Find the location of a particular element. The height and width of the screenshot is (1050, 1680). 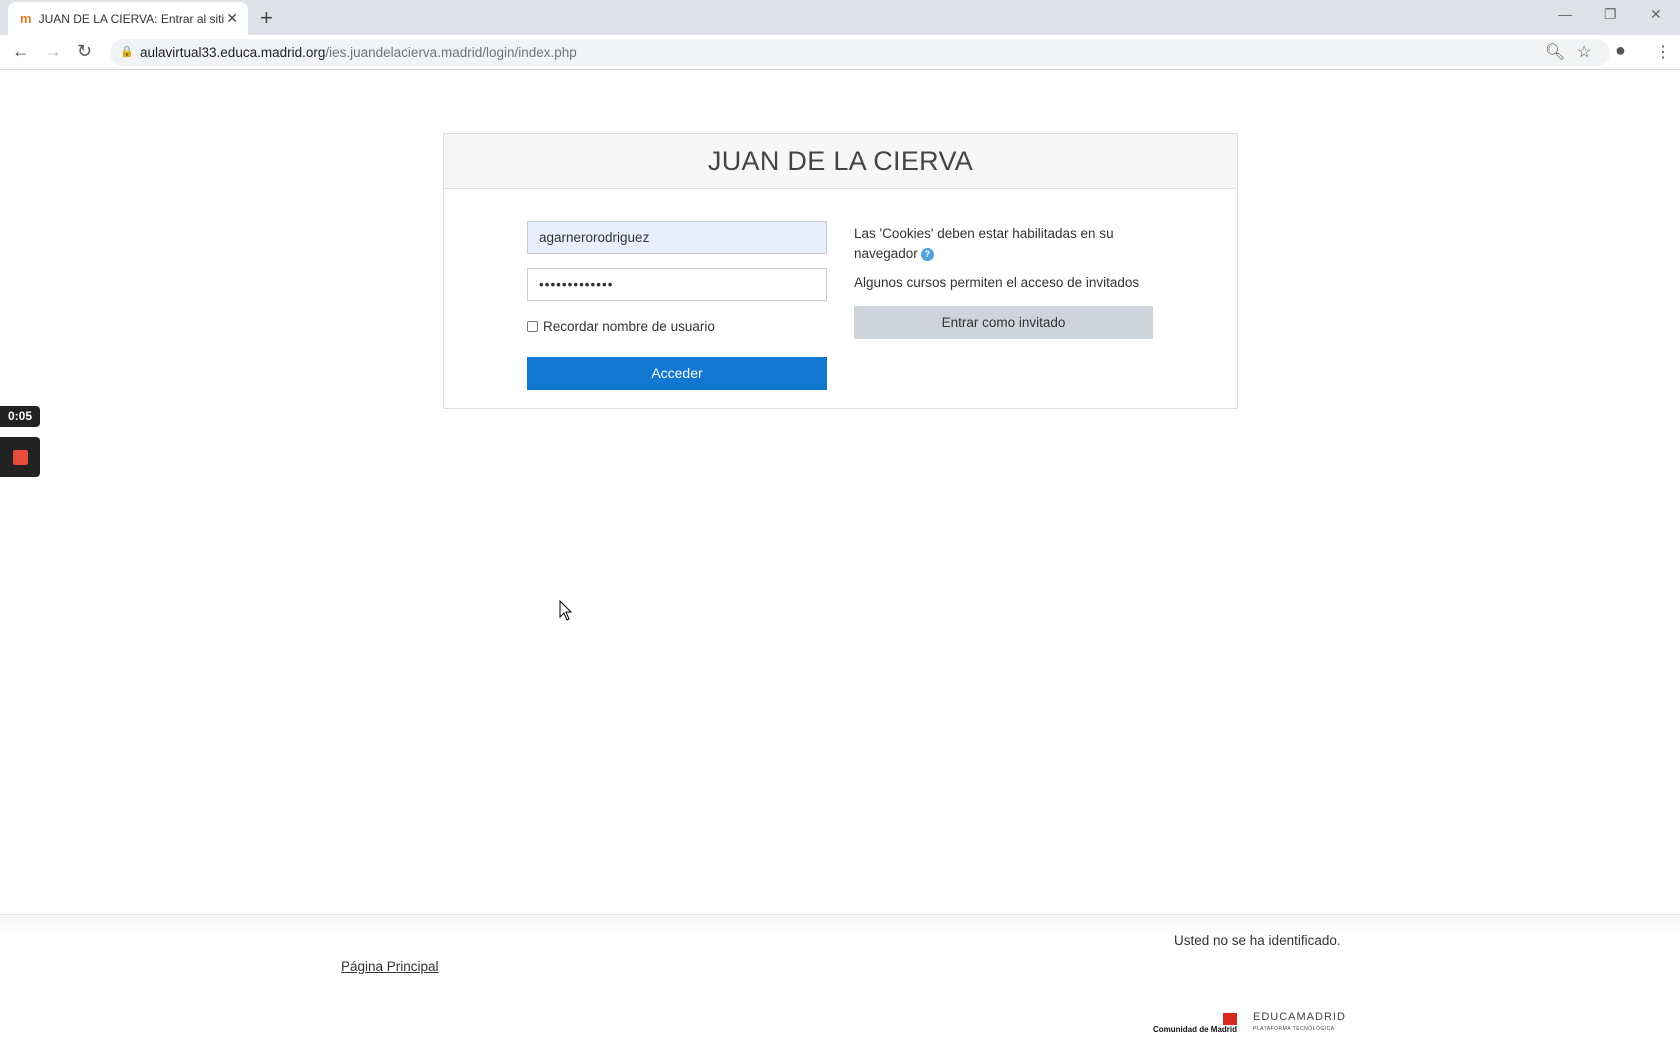

remember-label: Recordar nombre de usuario is located at coordinates (629, 326).